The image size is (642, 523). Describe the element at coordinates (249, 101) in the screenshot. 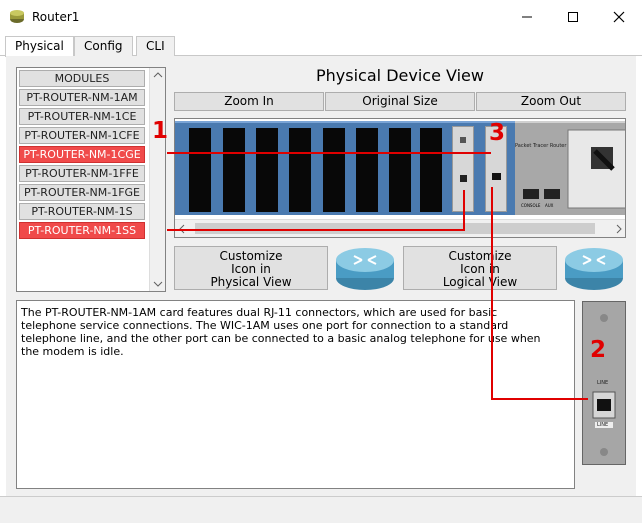

I see `zoom-in-button: Zoom In` at that location.